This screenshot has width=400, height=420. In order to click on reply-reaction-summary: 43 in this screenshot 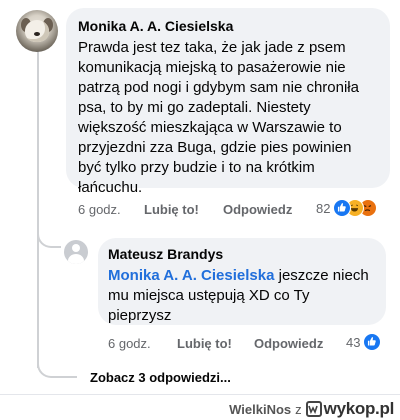, I will do `click(364, 342)`.